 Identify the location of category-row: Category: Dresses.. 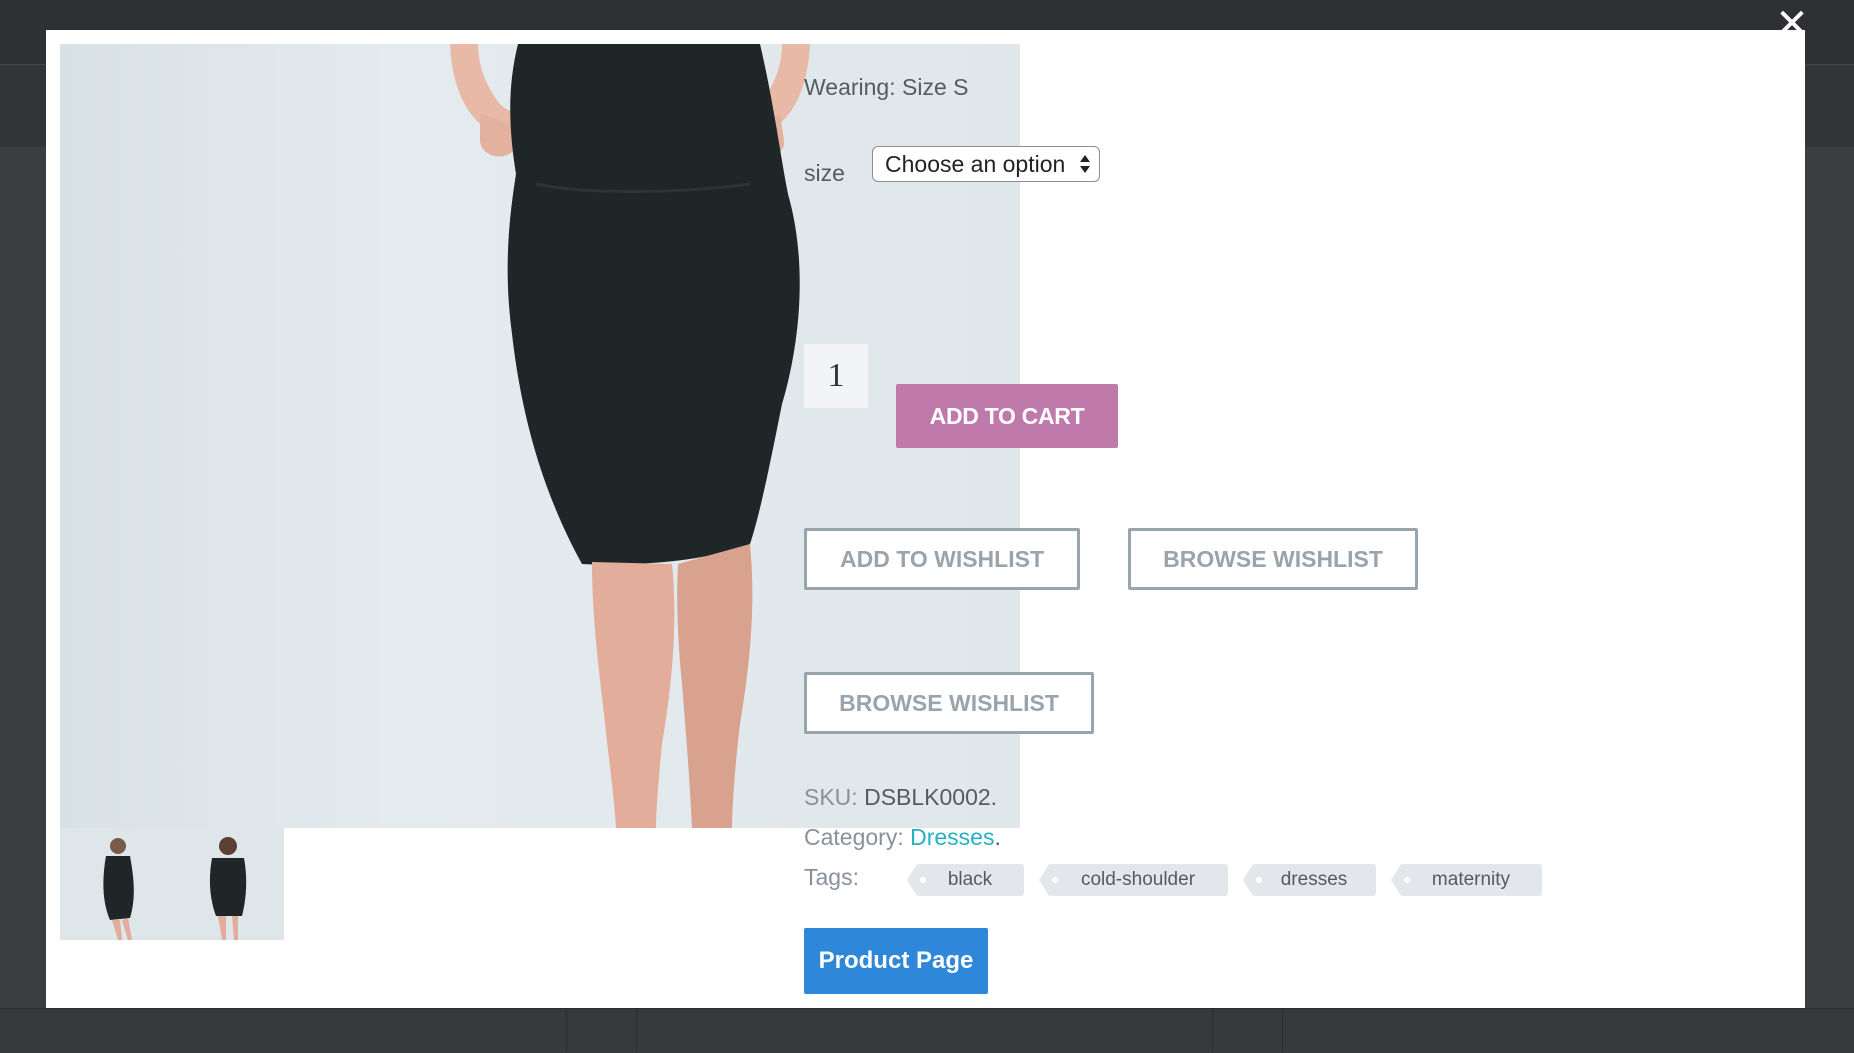
(902, 837).